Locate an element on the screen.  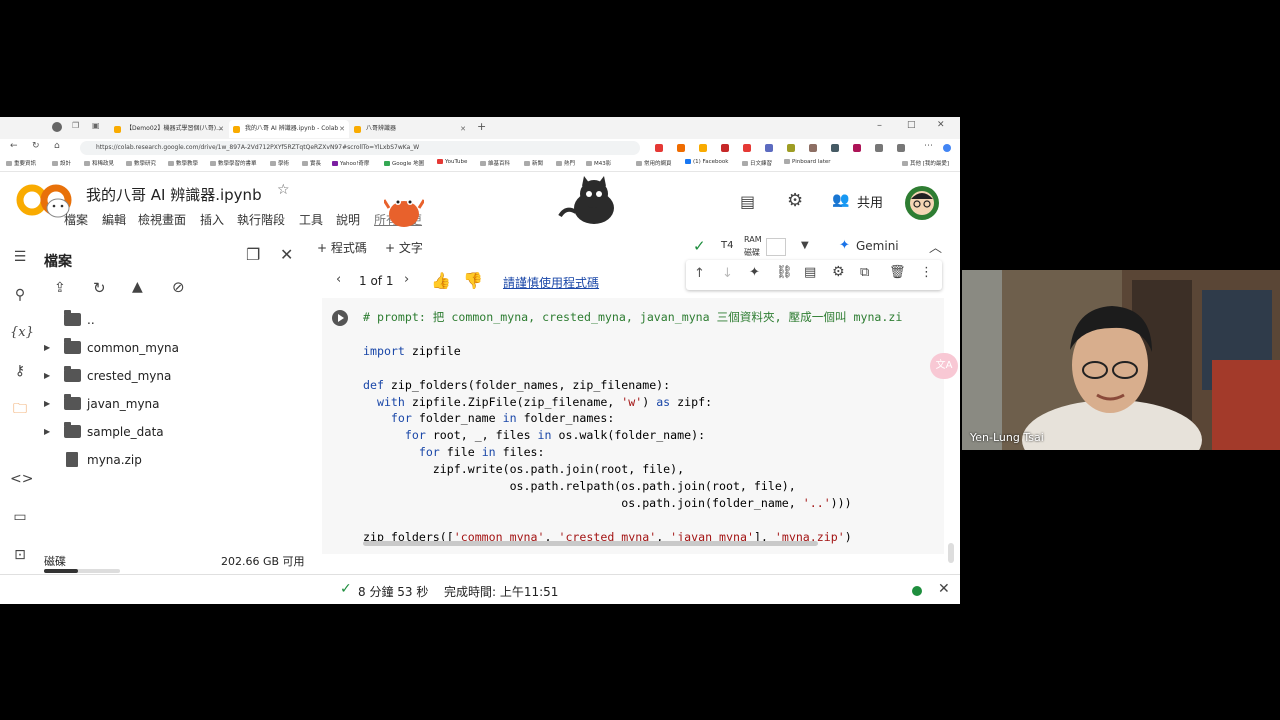
back-icon: ← is located at coordinates (14, 146).